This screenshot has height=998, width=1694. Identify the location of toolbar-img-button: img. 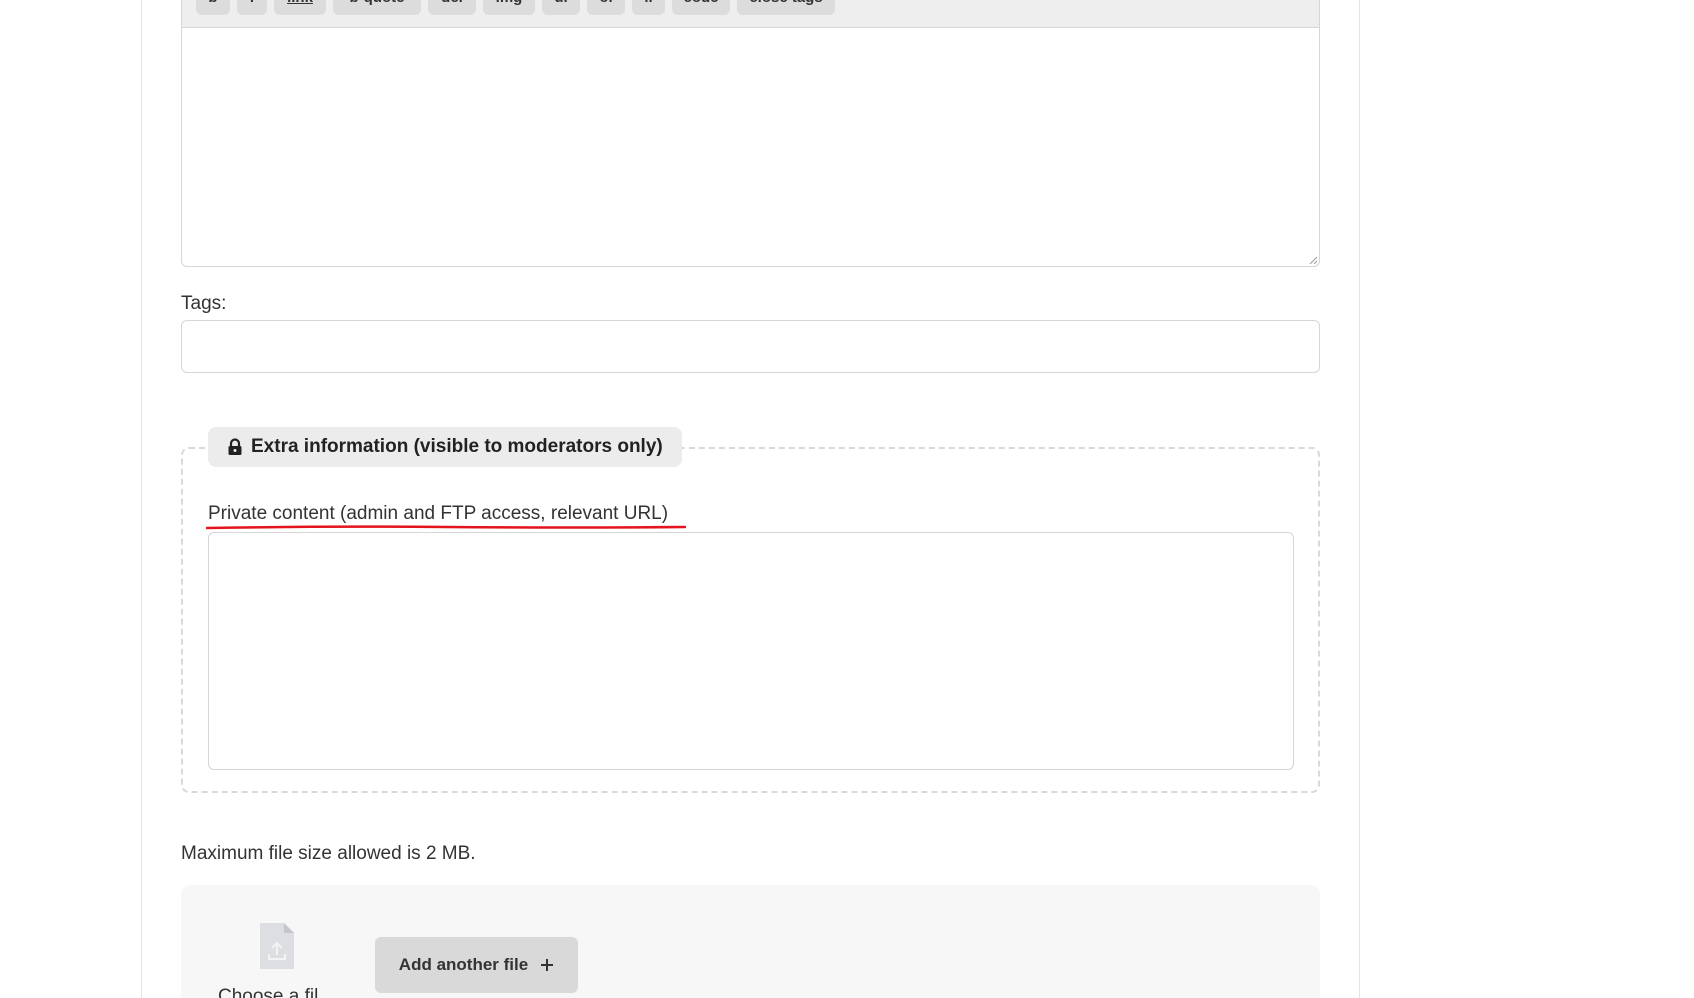
(509, 7).